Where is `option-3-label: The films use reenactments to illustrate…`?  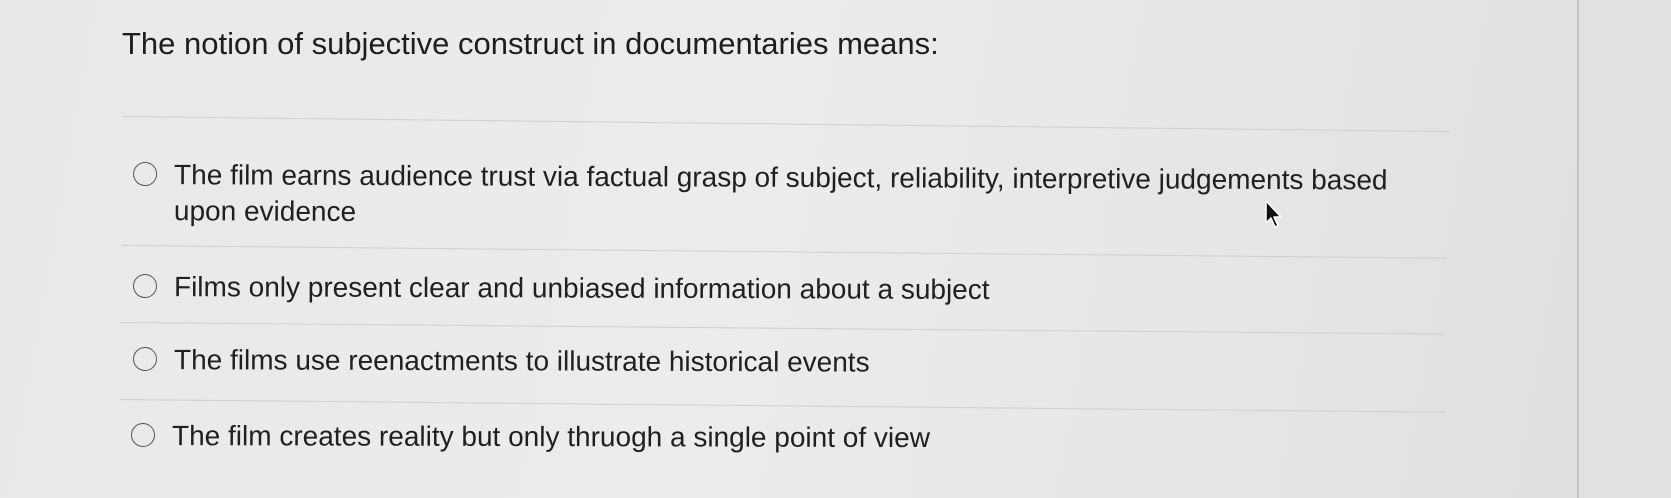
option-3-label: The films use reenactments to illustrate… is located at coordinates (522, 361).